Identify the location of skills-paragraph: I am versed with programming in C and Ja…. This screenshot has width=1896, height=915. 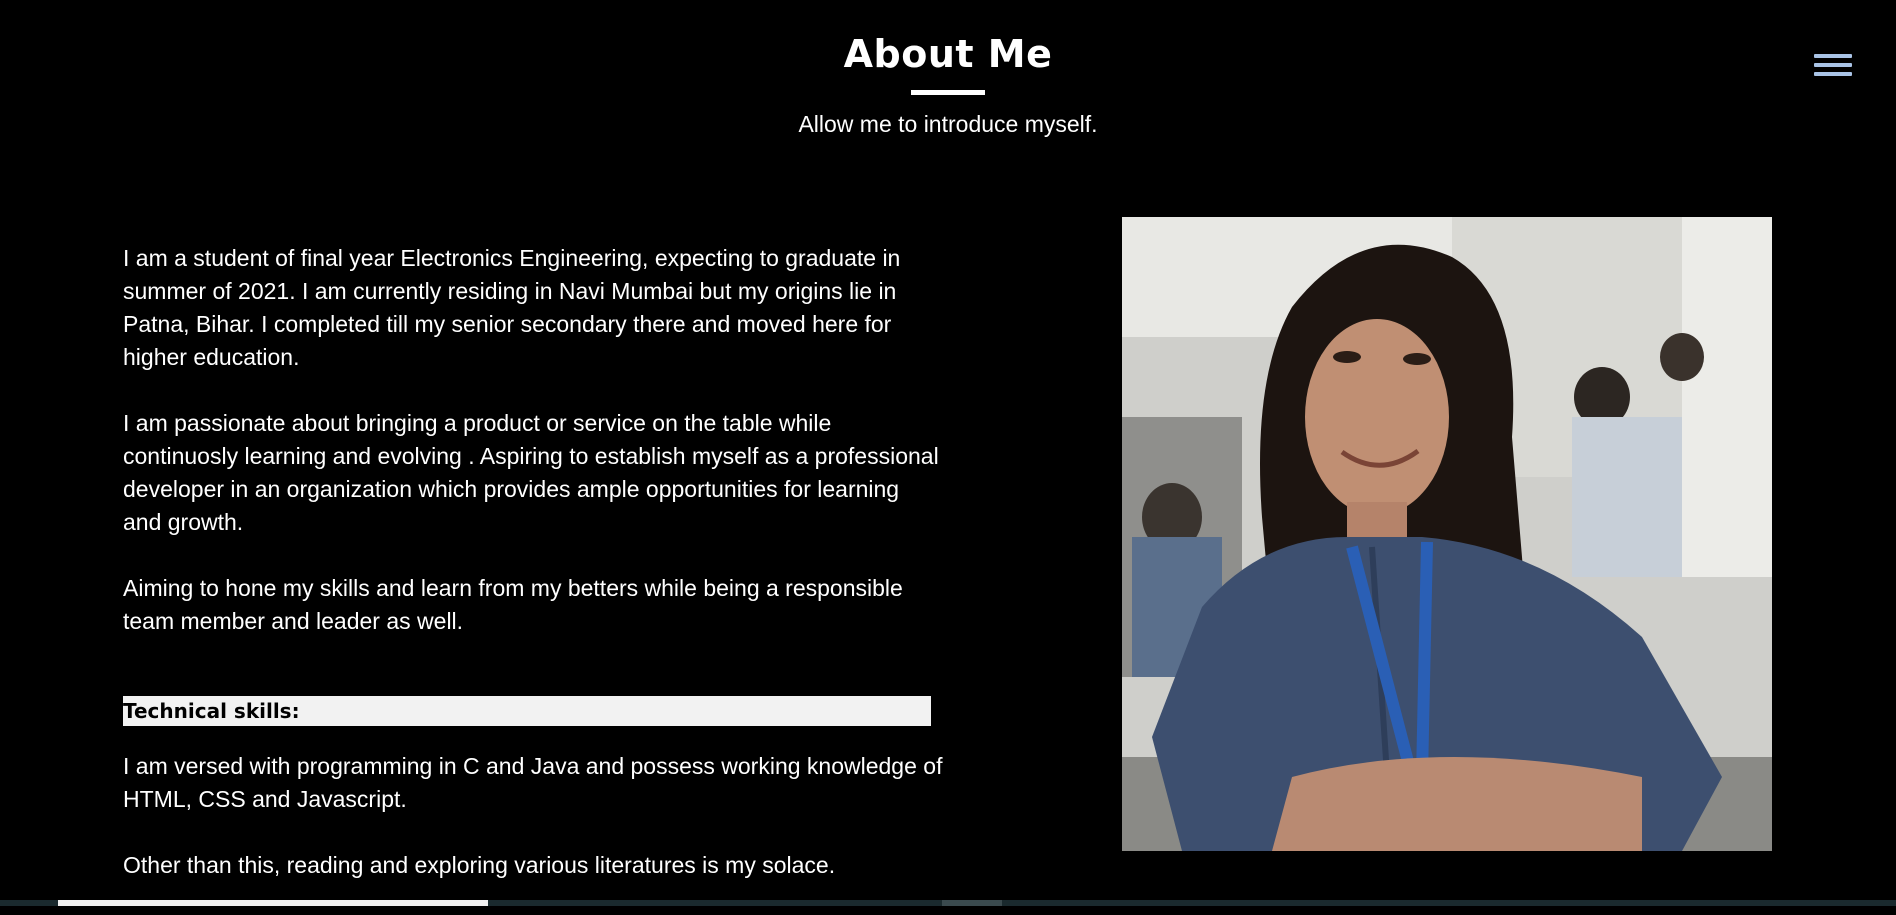
(533, 782).